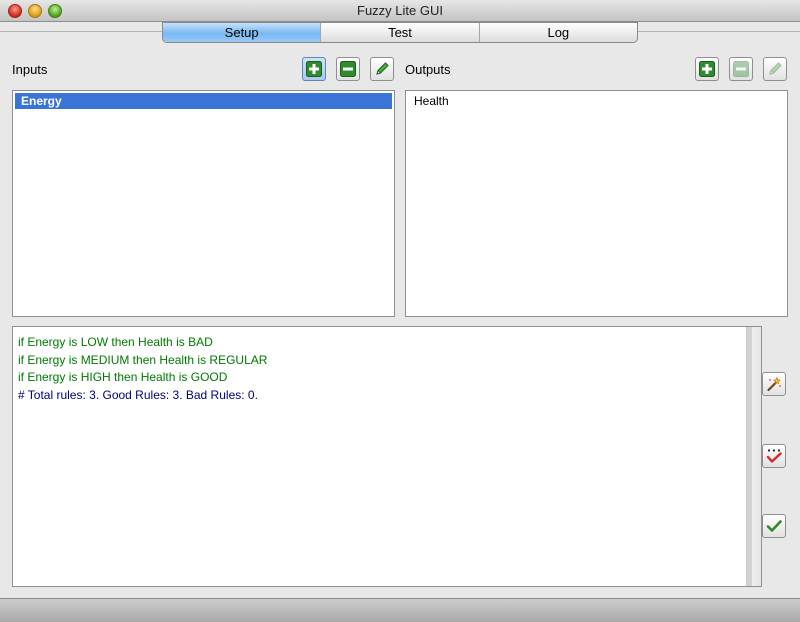  What do you see at coordinates (115, 342) in the screenshot?
I see `rule-line: if Energy is LOW then Health is BAD` at bounding box center [115, 342].